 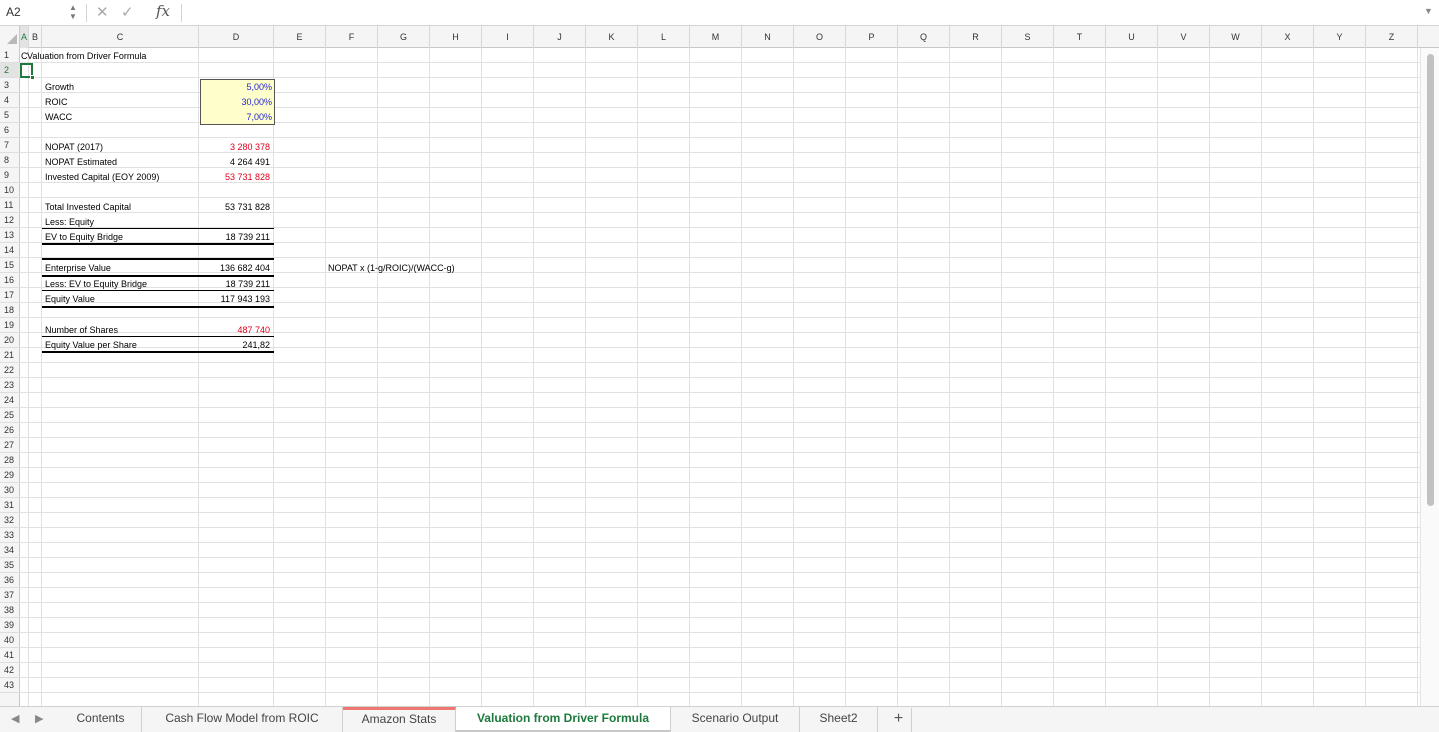 What do you see at coordinates (10, 310) in the screenshot?
I see `row-header-18: 18` at bounding box center [10, 310].